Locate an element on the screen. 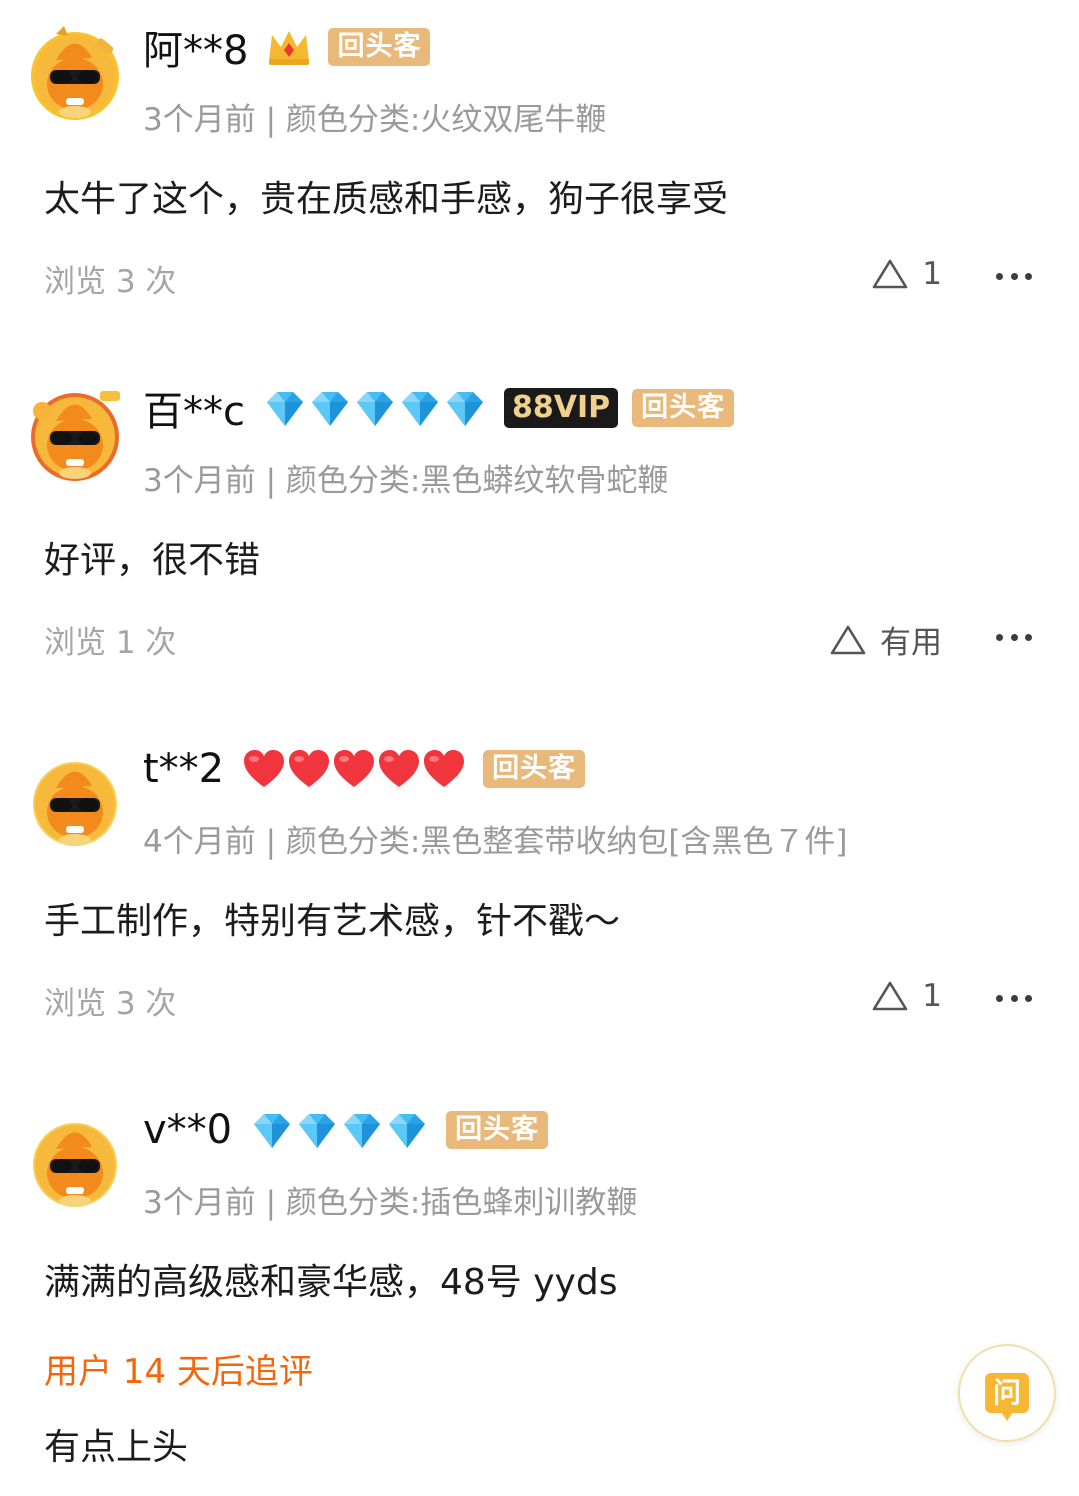 Image resolution: width=1079 pixels, height=1496 pixels. ask-question-button: 问 is located at coordinates (1007, 1393).